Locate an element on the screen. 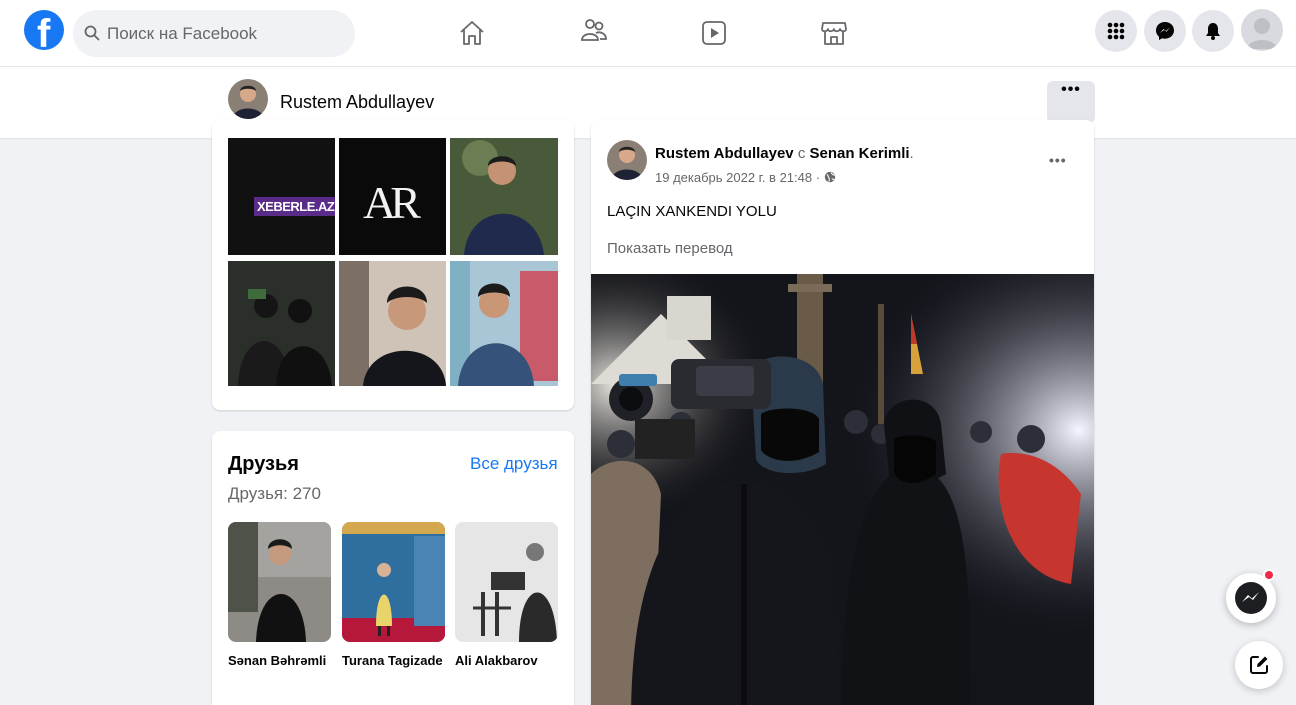  menu-grid-button is located at coordinates (1116, 31).